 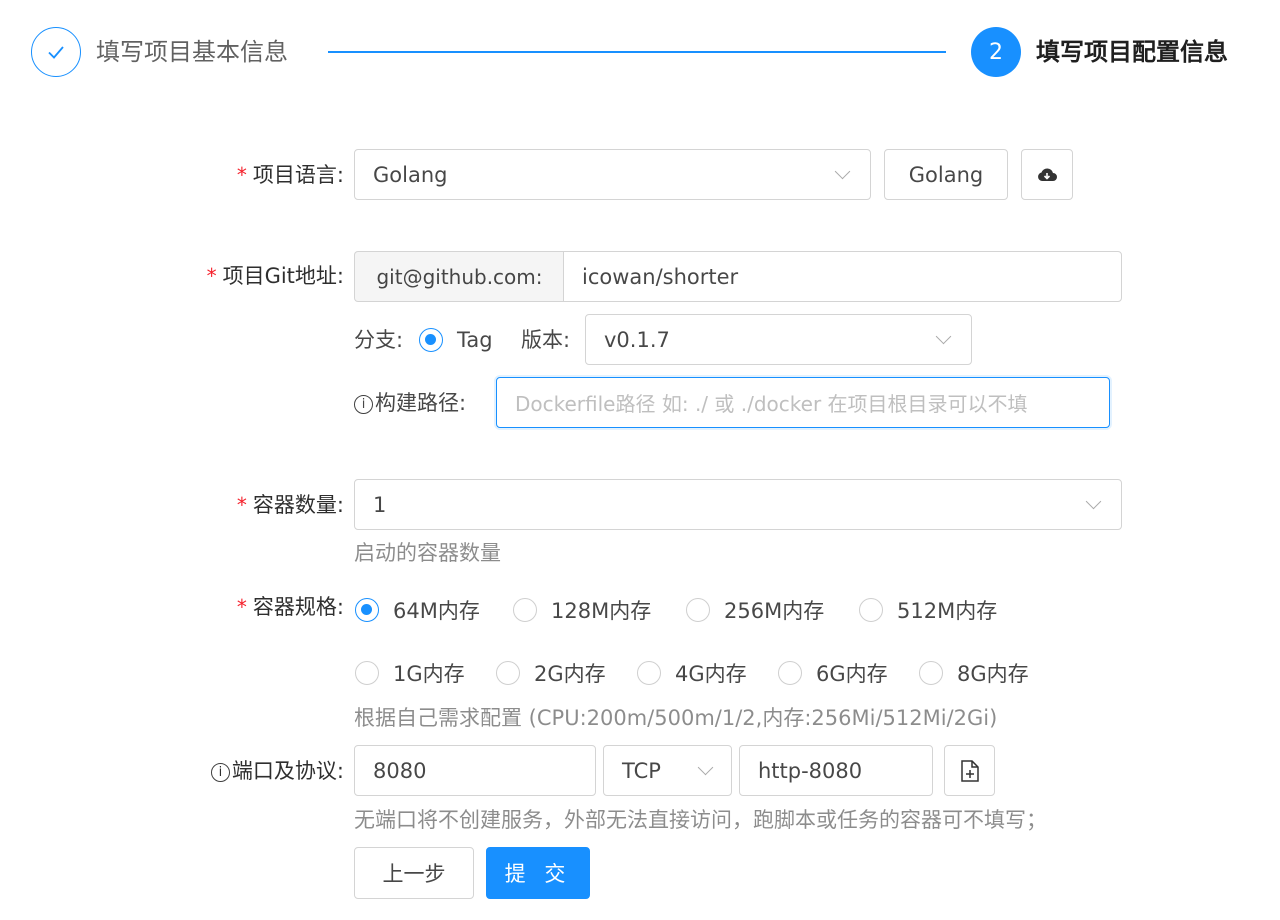 What do you see at coordinates (778, 339) in the screenshot?
I see `version-select: v0.1.7` at bounding box center [778, 339].